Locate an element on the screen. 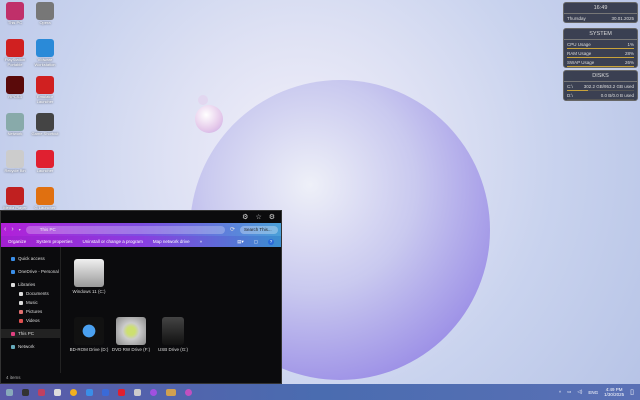 This screenshot has width=640, height=400. system-properties-button: System properties is located at coordinates (54, 241).